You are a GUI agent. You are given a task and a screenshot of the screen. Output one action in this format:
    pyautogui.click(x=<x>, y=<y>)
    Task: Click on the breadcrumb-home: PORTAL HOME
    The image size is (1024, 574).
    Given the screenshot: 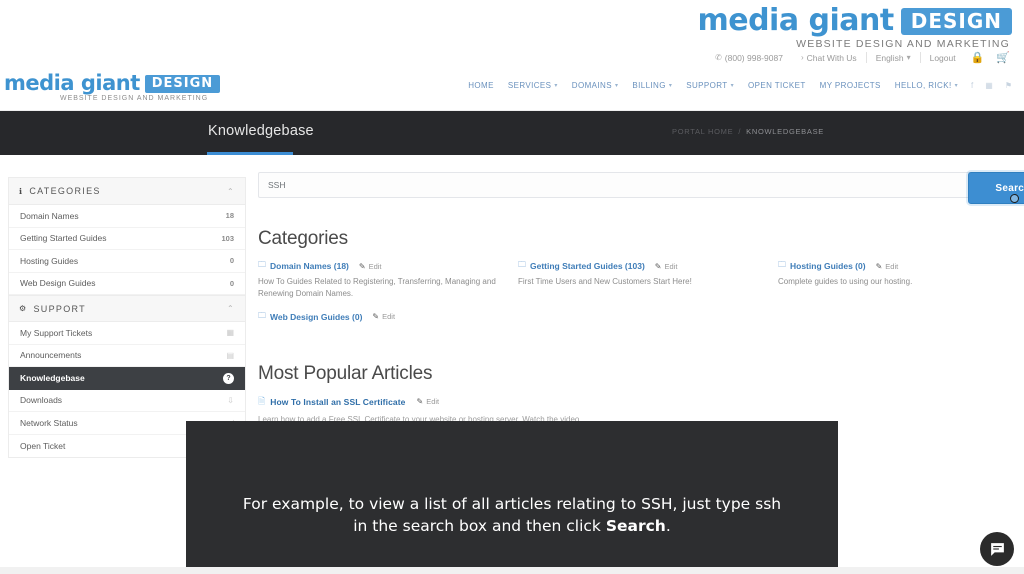 What is the action you would take?
    pyautogui.click(x=702, y=131)
    